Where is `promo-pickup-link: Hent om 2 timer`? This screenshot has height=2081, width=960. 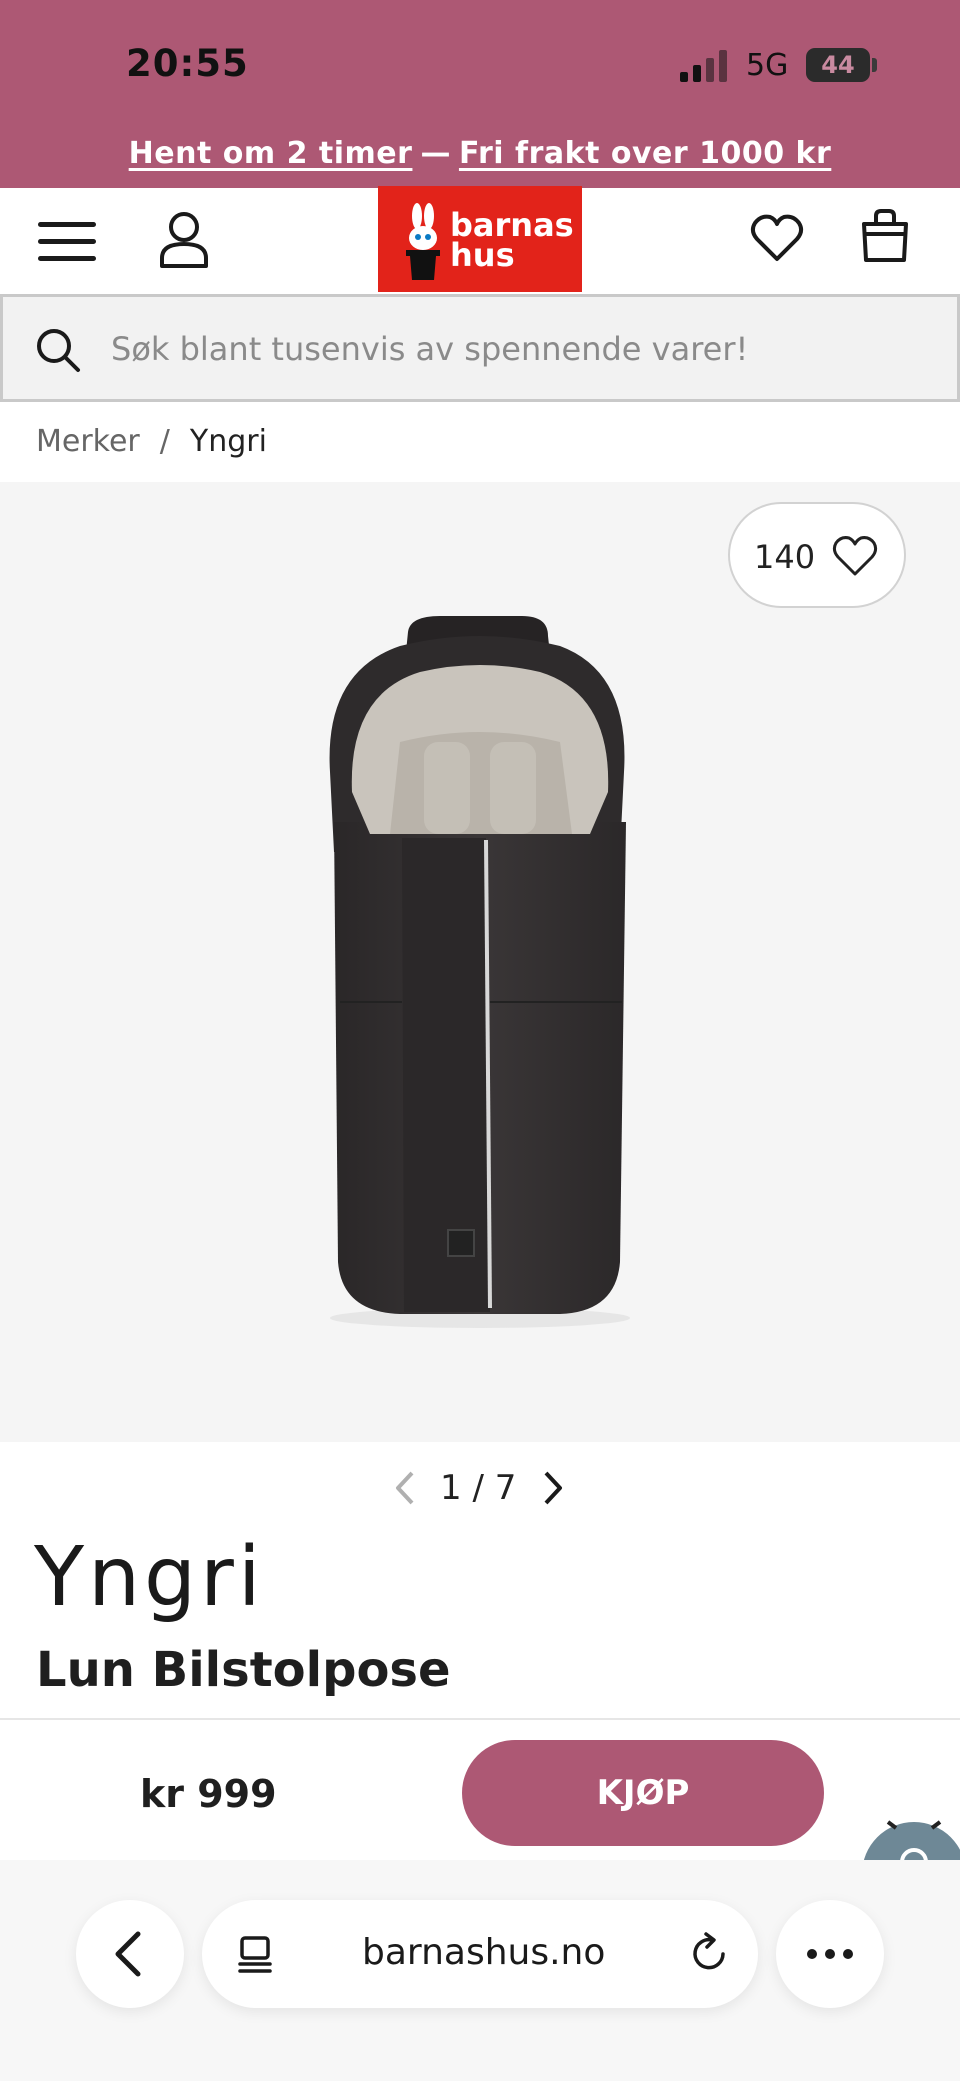
promo-pickup-link: Hent om 2 timer is located at coordinates (271, 153).